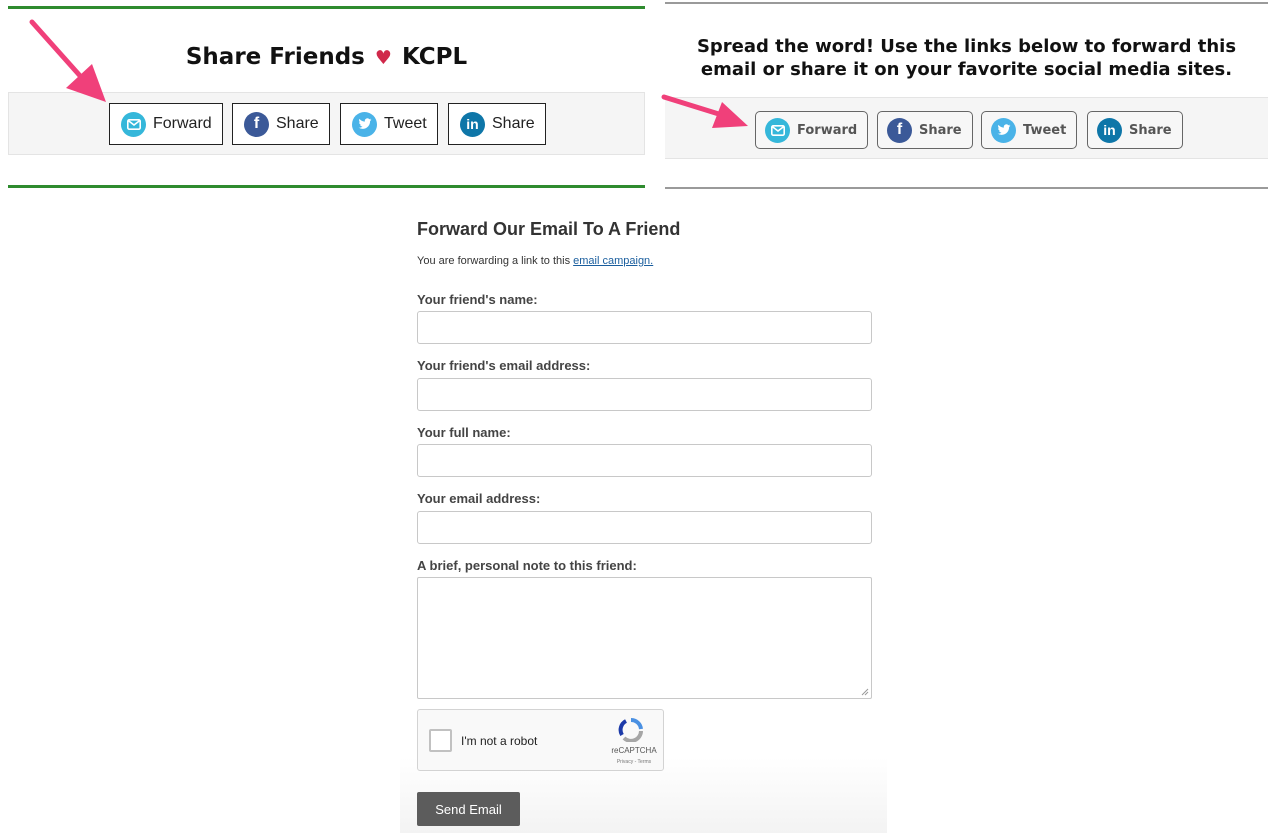  I want to click on personal-note-label: A brief, personal note to this friend:, so click(527, 565).